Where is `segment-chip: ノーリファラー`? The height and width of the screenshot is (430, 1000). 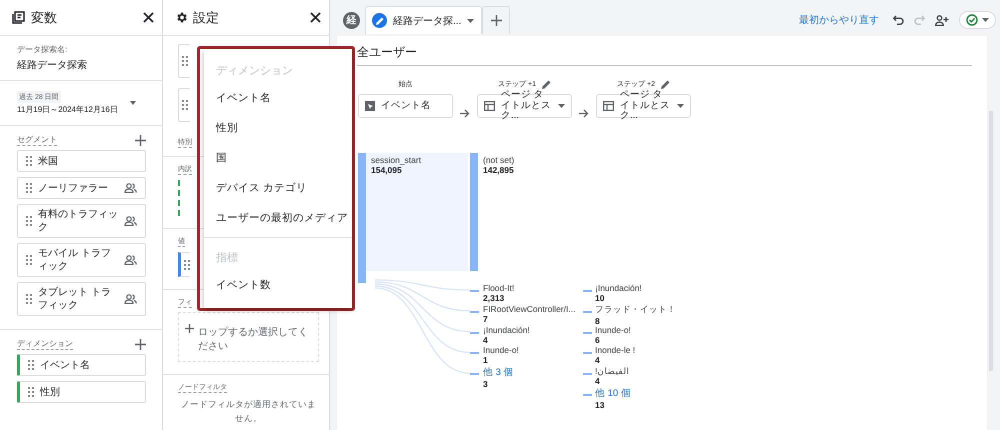 segment-chip: ノーリファラー is located at coordinates (81, 188).